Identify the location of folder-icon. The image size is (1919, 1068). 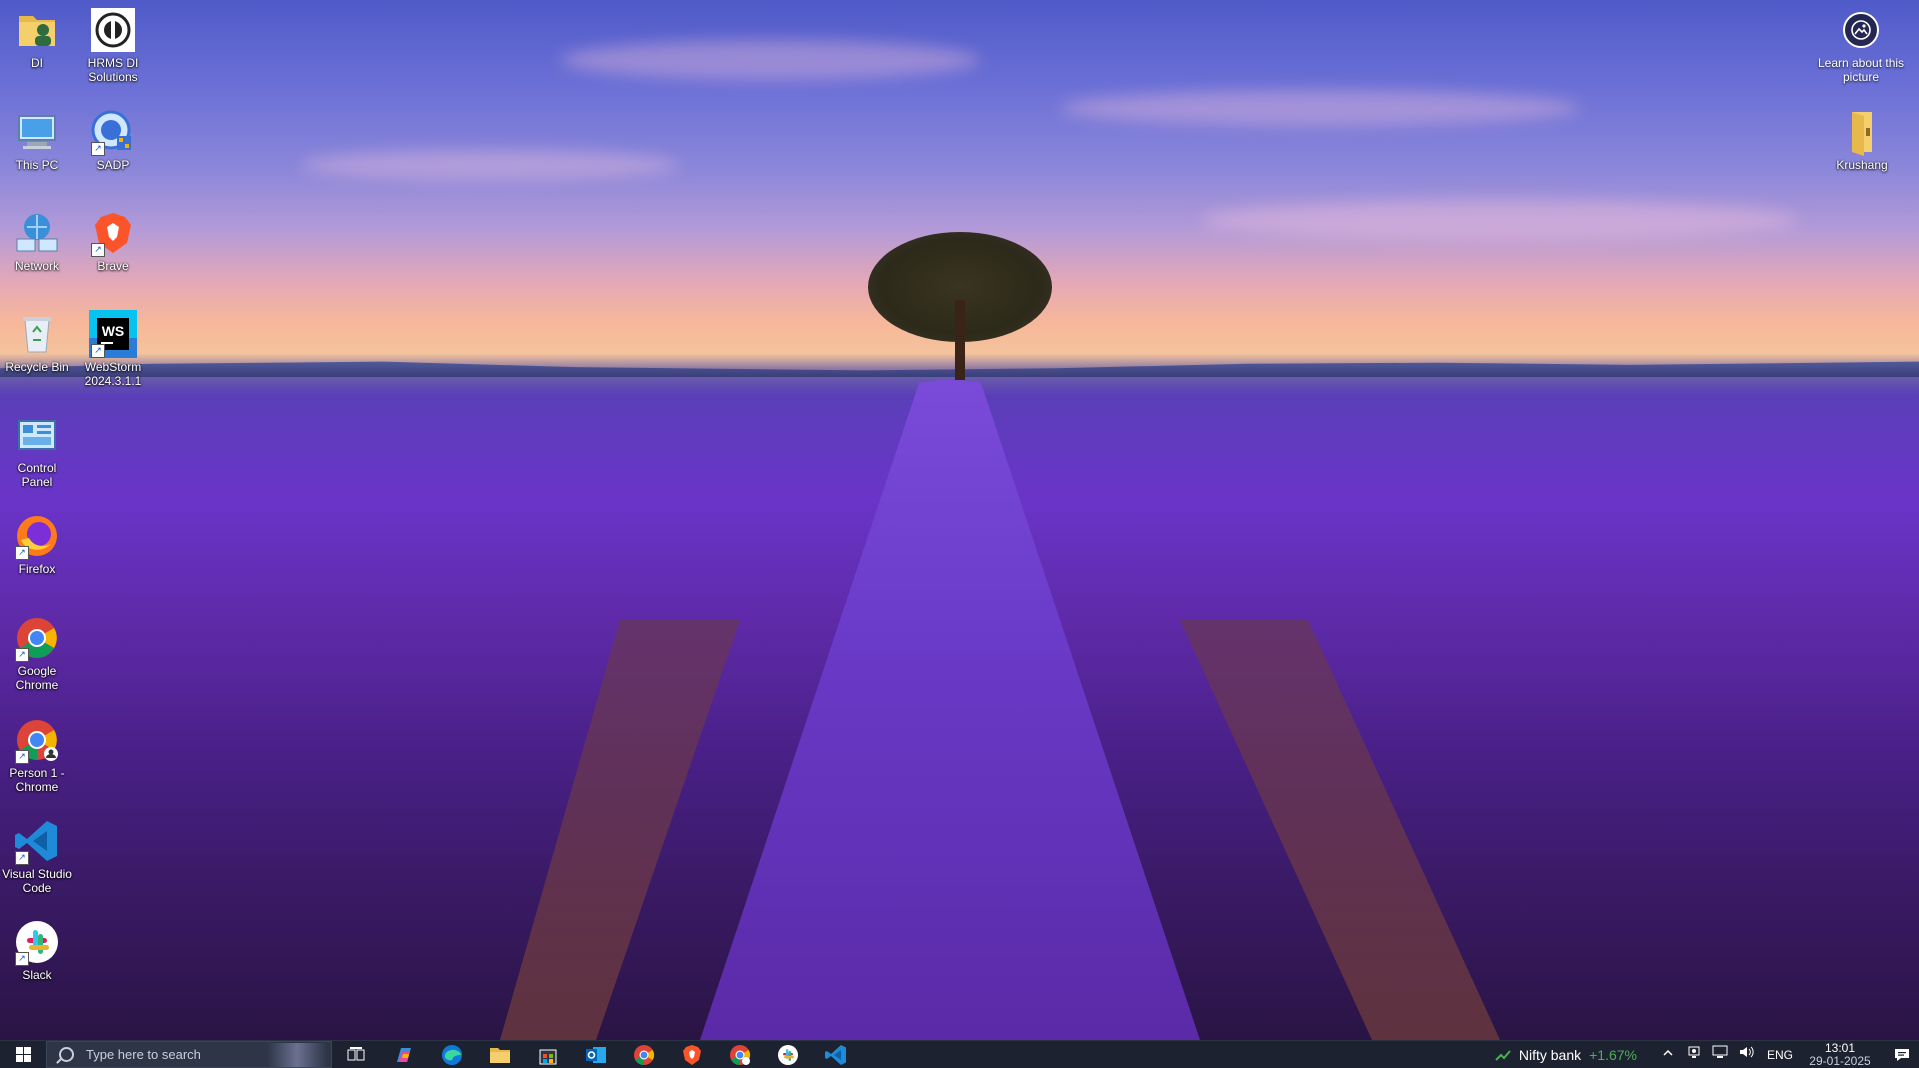
(1862, 132).